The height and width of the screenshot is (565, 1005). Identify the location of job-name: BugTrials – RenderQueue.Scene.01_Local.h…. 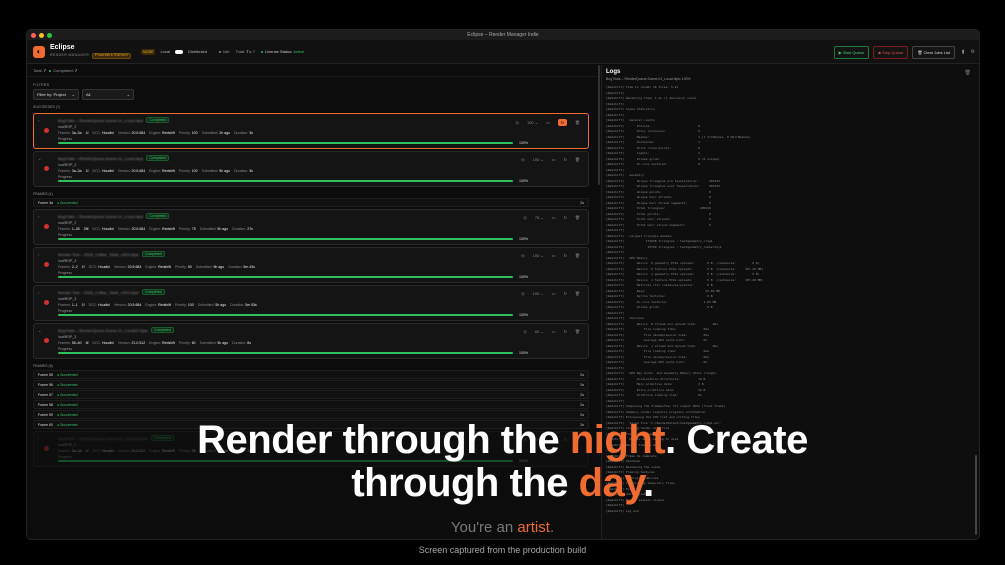
(101, 216).